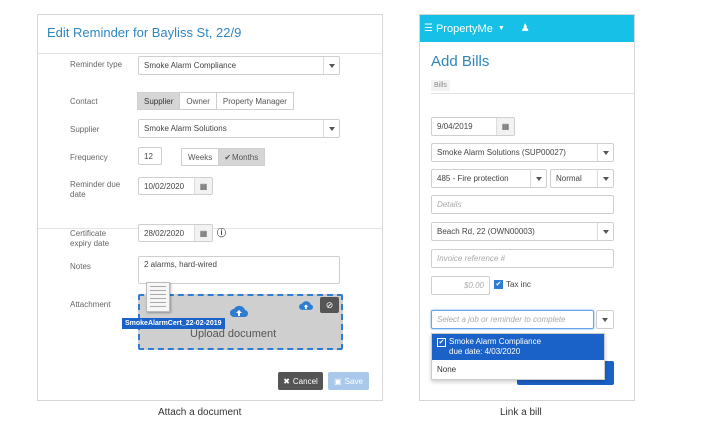  What do you see at coordinates (80, 266) in the screenshot?
I see `notes-label: Notes` at bounding box center [80, 266].